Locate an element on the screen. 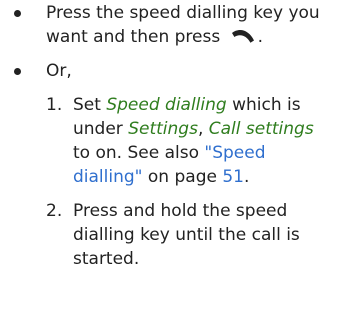  speed-dialling-menu-term: Speed dialling is located at coordinates (166, 105).